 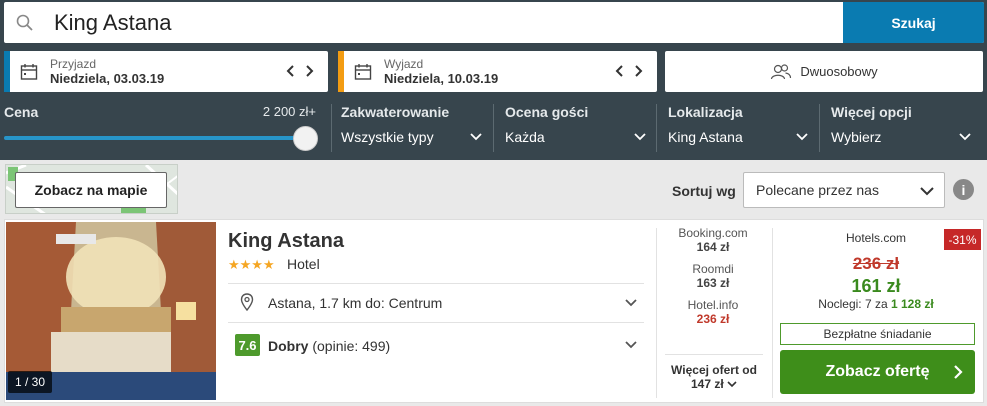 What do you see at coordinates (73, 64) in the screenshot?
I see `checkin-label: Przyjazd` at bounding box center [73, 64].